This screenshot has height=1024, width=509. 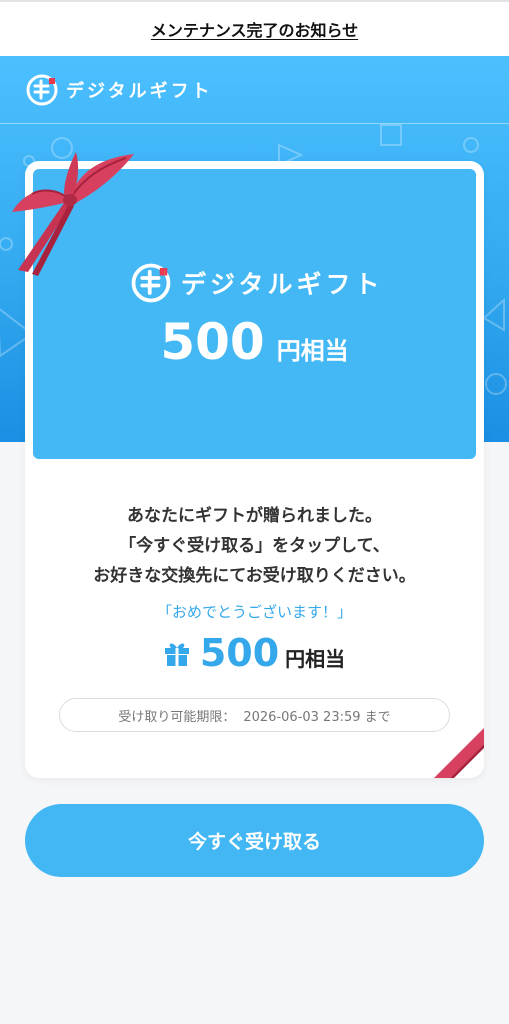 What do you see at coordinates (317, 717) in the screenshot?
I see `deadline-value: 2026-06-03 23:59 まで` at bounding box center [317, 717].